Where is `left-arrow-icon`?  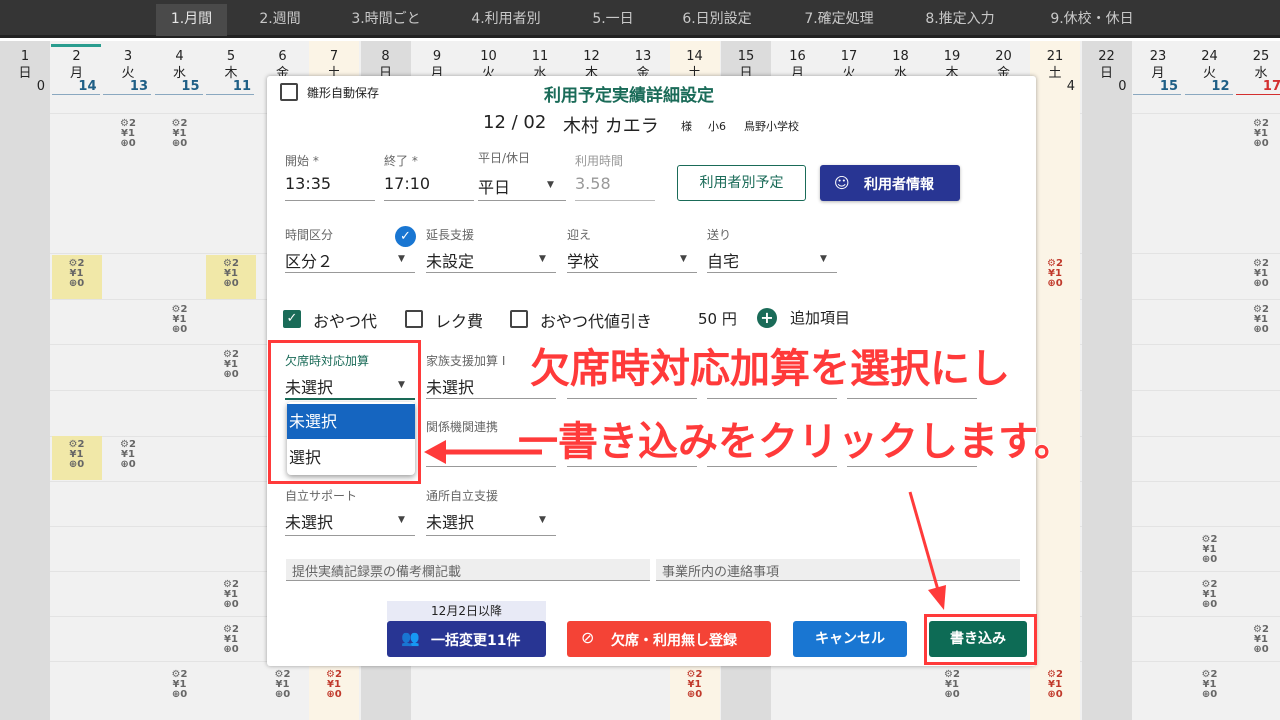
left-arrow-icon is located at coordinates (483, 452).